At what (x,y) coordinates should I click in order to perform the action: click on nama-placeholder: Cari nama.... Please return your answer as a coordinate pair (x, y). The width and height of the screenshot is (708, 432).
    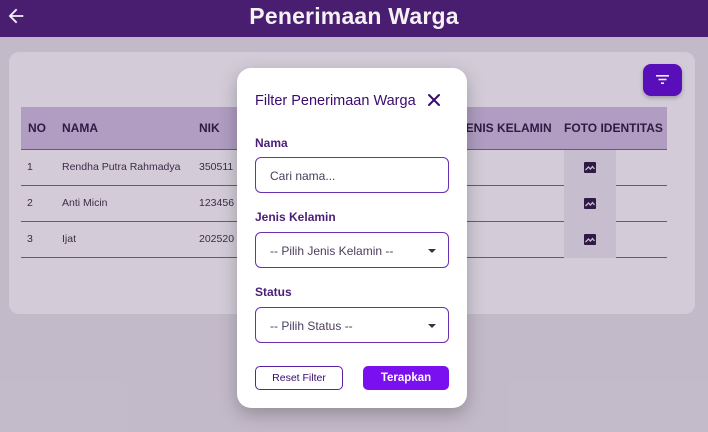
    Looking at the image, I should click on (303, 176).